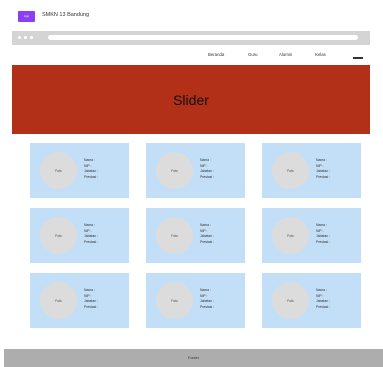 This screenshot has width=383, height=367. I want to click on logo-text: logo, so click(26, 16).